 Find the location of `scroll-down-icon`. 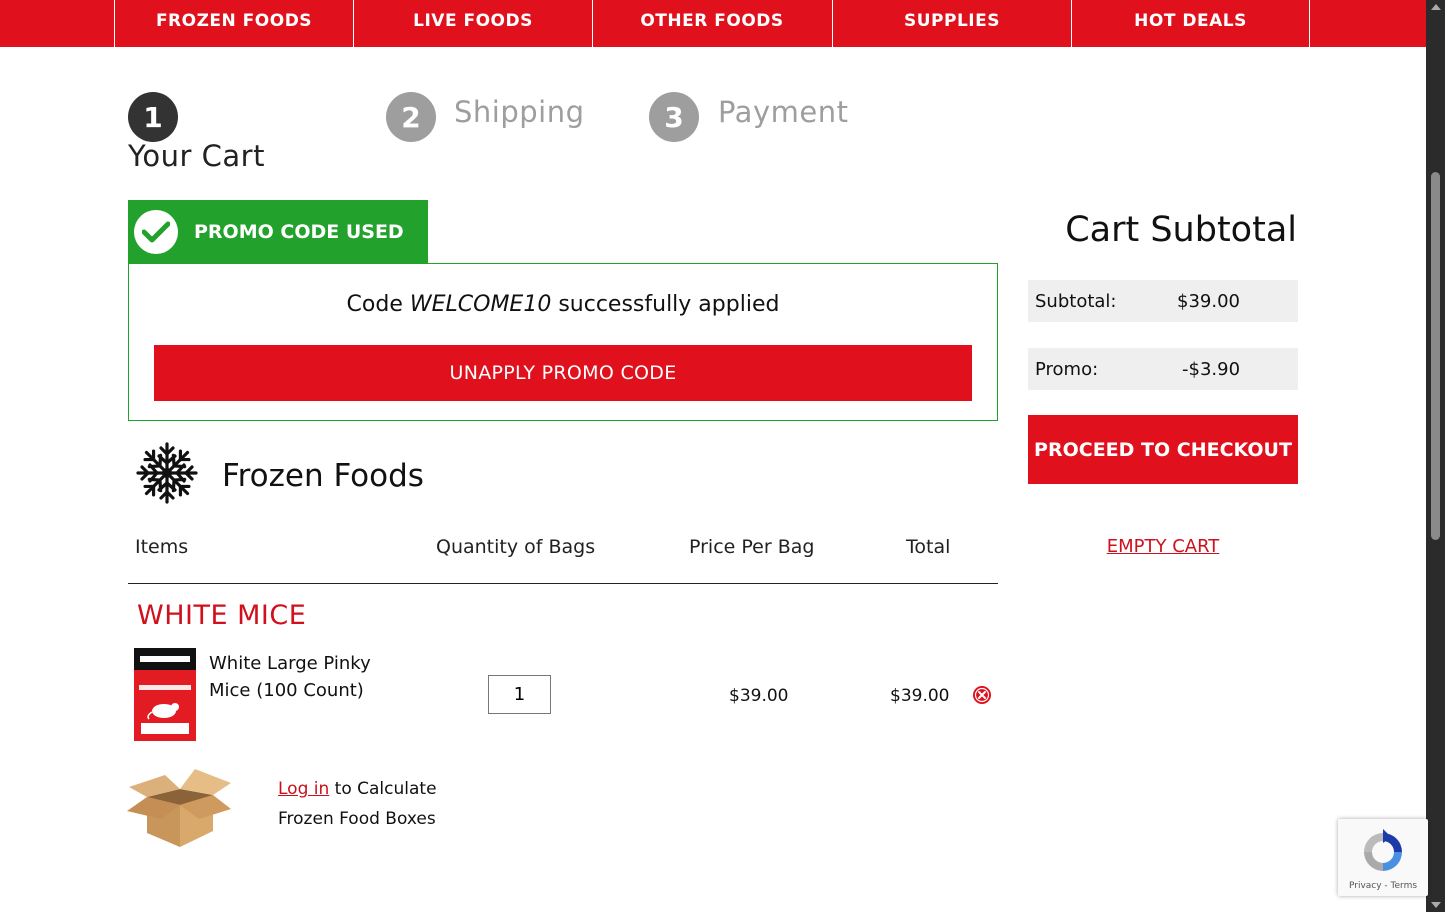

scroll-down-icon is located at coordinates (1436, 905).